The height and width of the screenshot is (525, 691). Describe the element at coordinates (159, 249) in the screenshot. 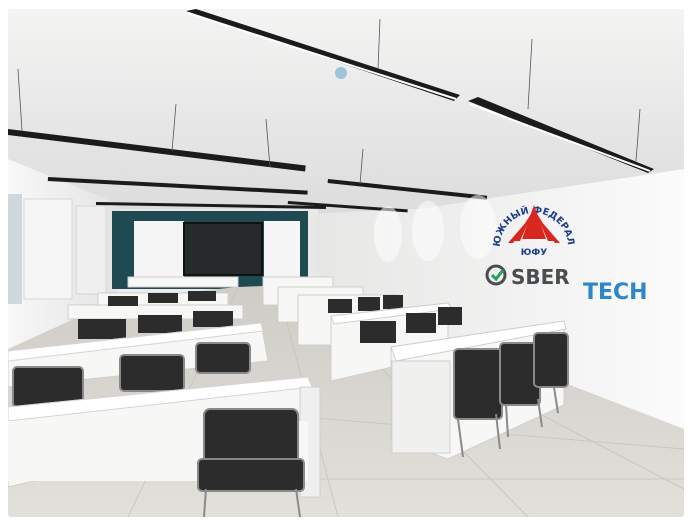

I see `whiteboard-left` at that location.